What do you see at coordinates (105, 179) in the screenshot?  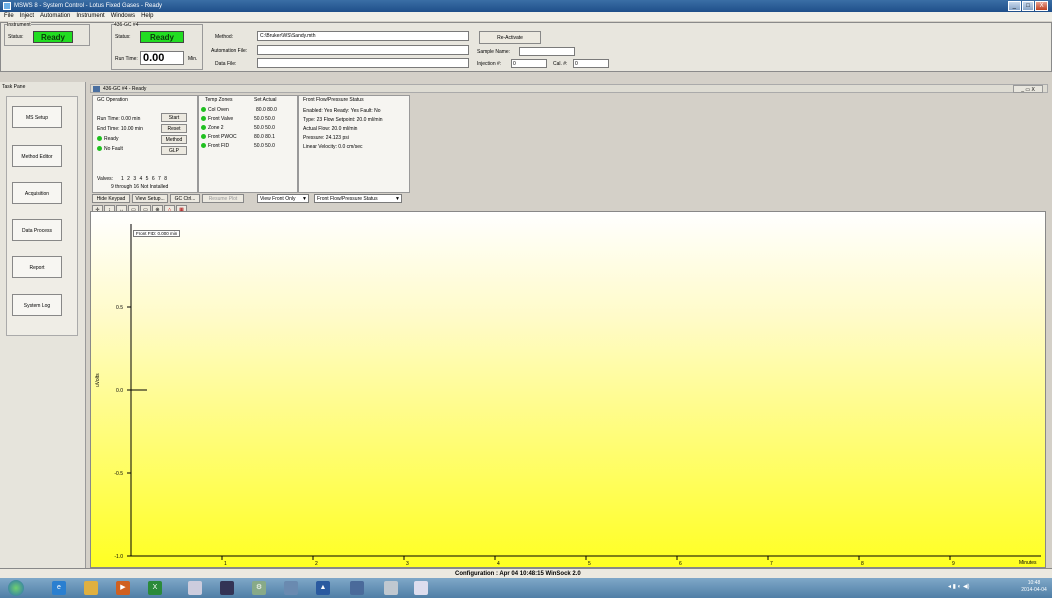 I see `valves-label: Valves:` at bounding box center [105, 179].